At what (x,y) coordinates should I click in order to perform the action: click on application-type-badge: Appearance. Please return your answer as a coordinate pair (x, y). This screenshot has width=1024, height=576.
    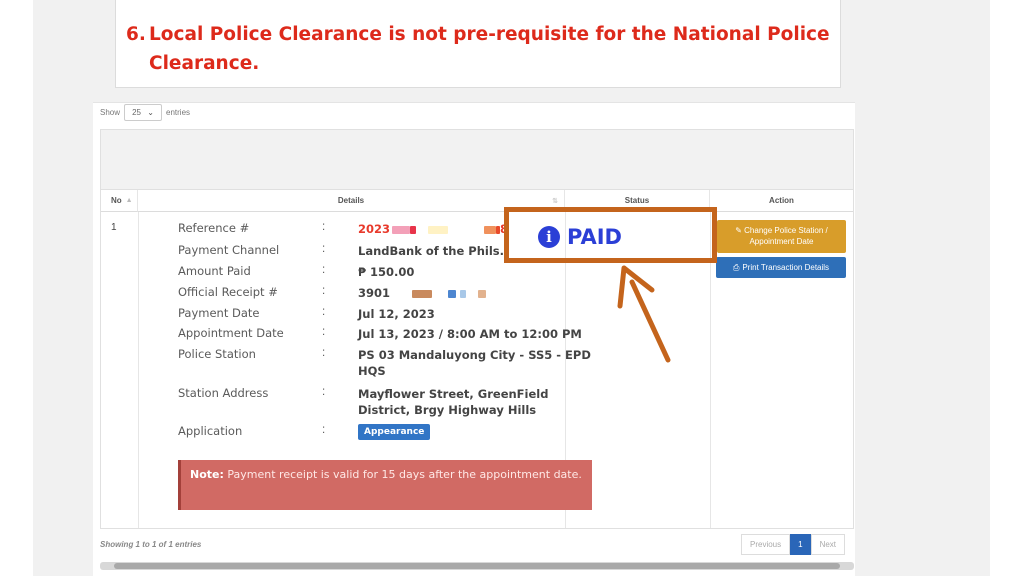
    Looking at the image, I should click on (394, 432).